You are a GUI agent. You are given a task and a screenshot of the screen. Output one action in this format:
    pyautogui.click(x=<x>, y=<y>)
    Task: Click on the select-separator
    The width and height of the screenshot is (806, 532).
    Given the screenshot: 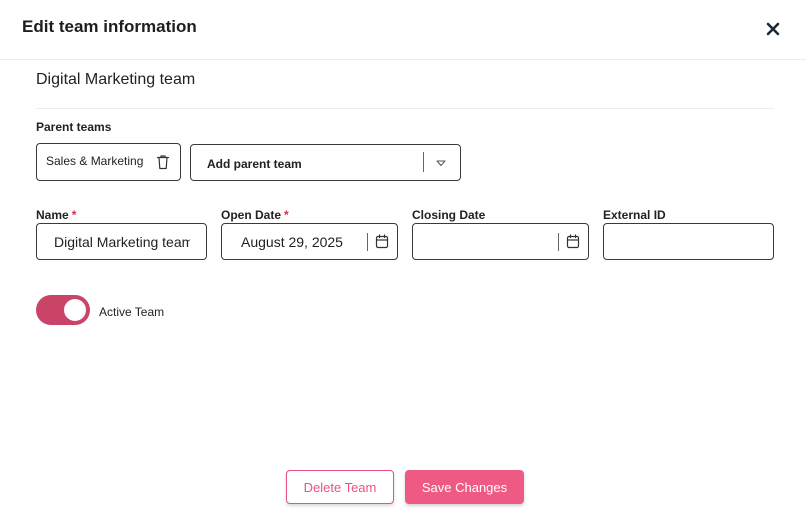 What is the action you would take?
    pyautogui.click(x=423, y=162)
    